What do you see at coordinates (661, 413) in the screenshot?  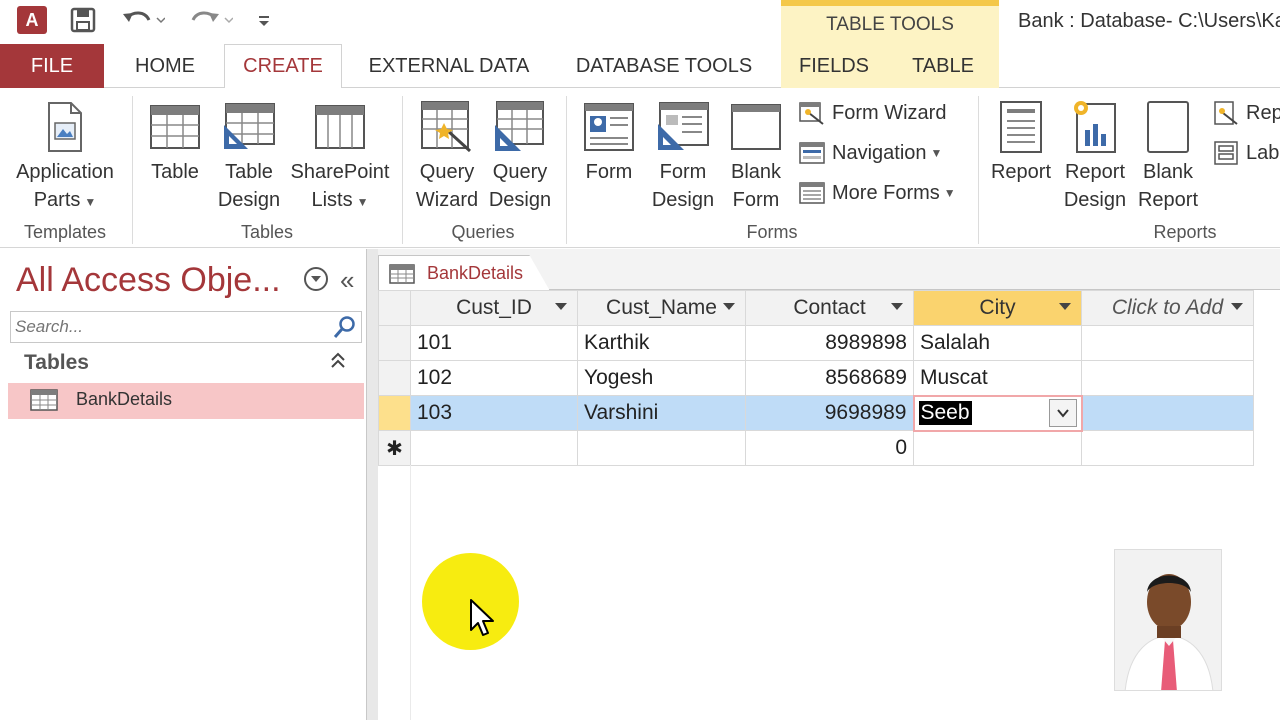 I see `cell-cust-name: Varshini` at bounding box center [661, 413].